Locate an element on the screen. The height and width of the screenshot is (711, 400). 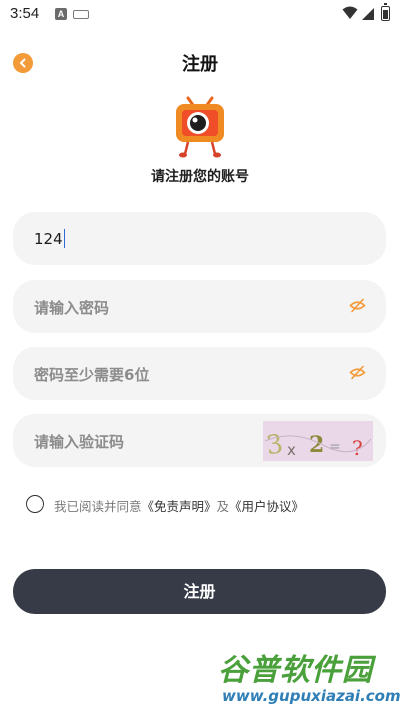
agreement-text: 我已阅读并同意《免责声明》及《用户协议》 is located at coordinates (179, 505).